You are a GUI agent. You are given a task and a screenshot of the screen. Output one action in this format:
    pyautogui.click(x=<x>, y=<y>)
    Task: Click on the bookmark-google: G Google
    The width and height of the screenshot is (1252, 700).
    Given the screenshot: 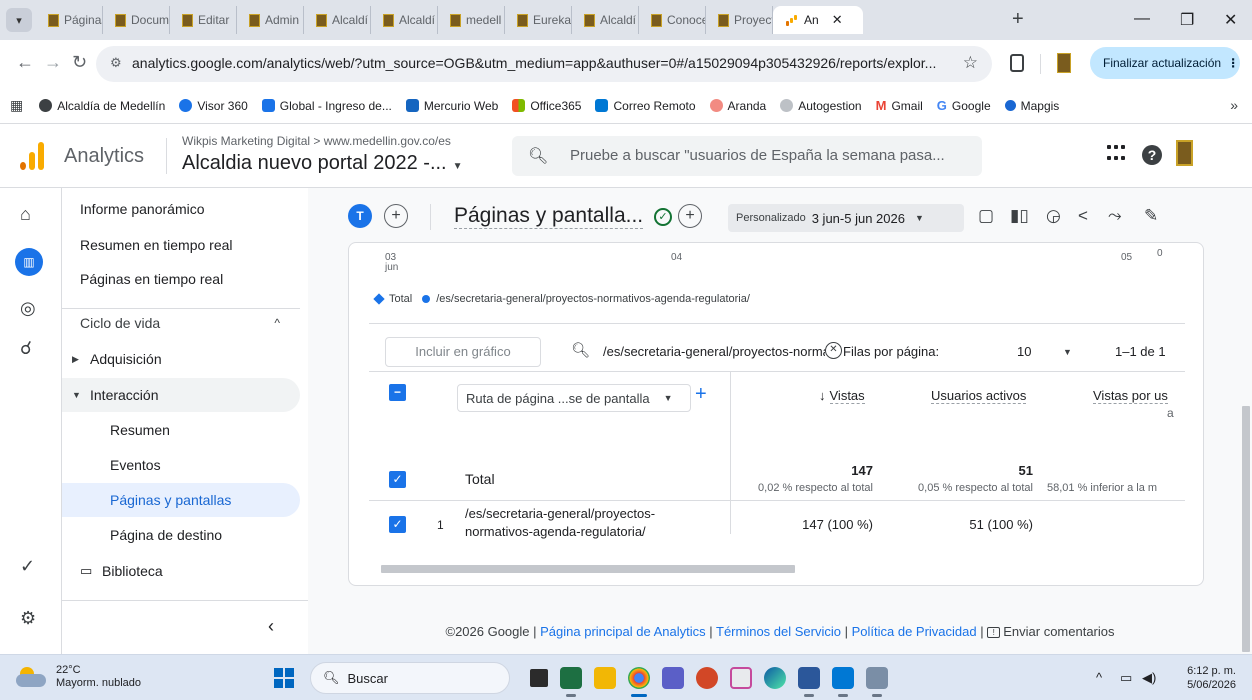 What is the action you would take?
    pyautogui.click(x=964, y=105)
    